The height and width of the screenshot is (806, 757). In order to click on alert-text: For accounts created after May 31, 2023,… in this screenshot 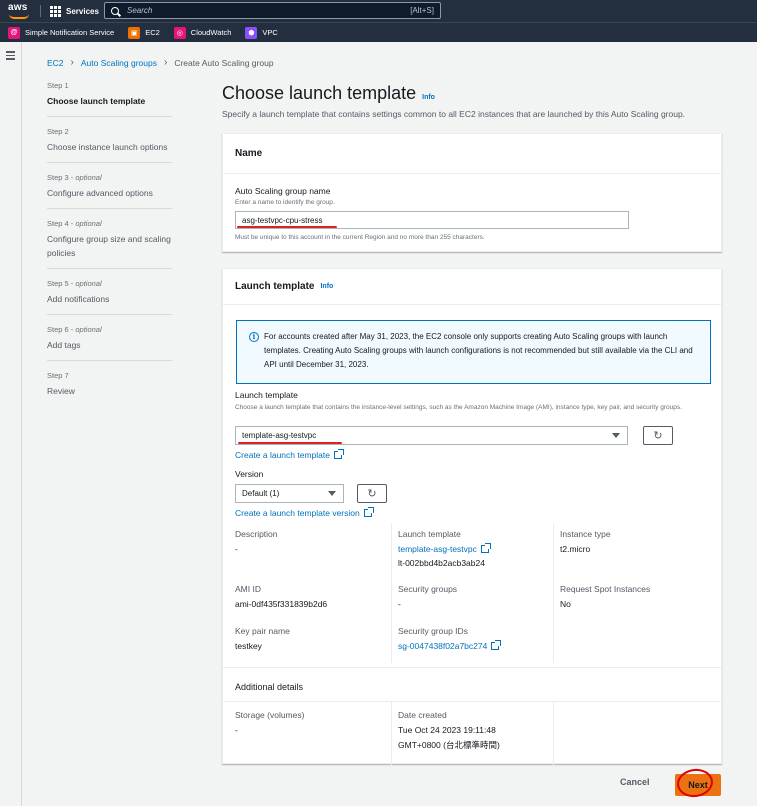, I will do `click(478, 350)`.